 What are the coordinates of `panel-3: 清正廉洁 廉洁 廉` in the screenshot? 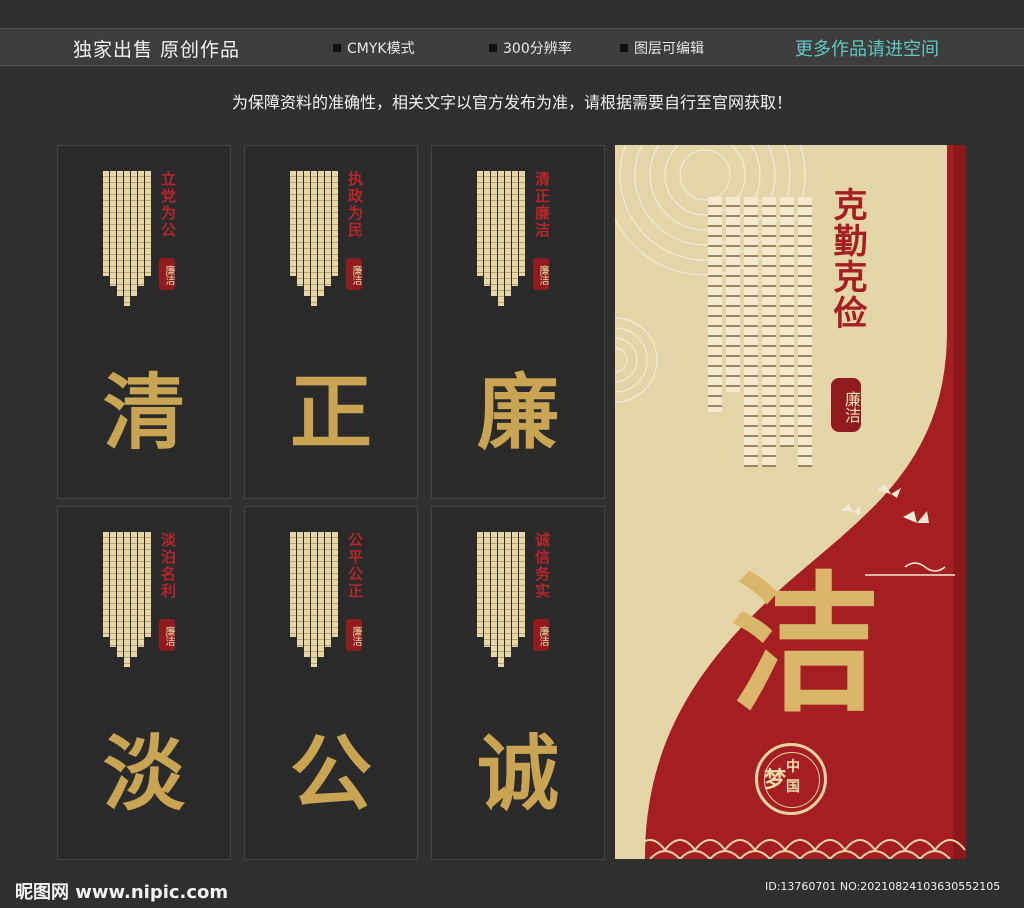 It's located at (518, 322).